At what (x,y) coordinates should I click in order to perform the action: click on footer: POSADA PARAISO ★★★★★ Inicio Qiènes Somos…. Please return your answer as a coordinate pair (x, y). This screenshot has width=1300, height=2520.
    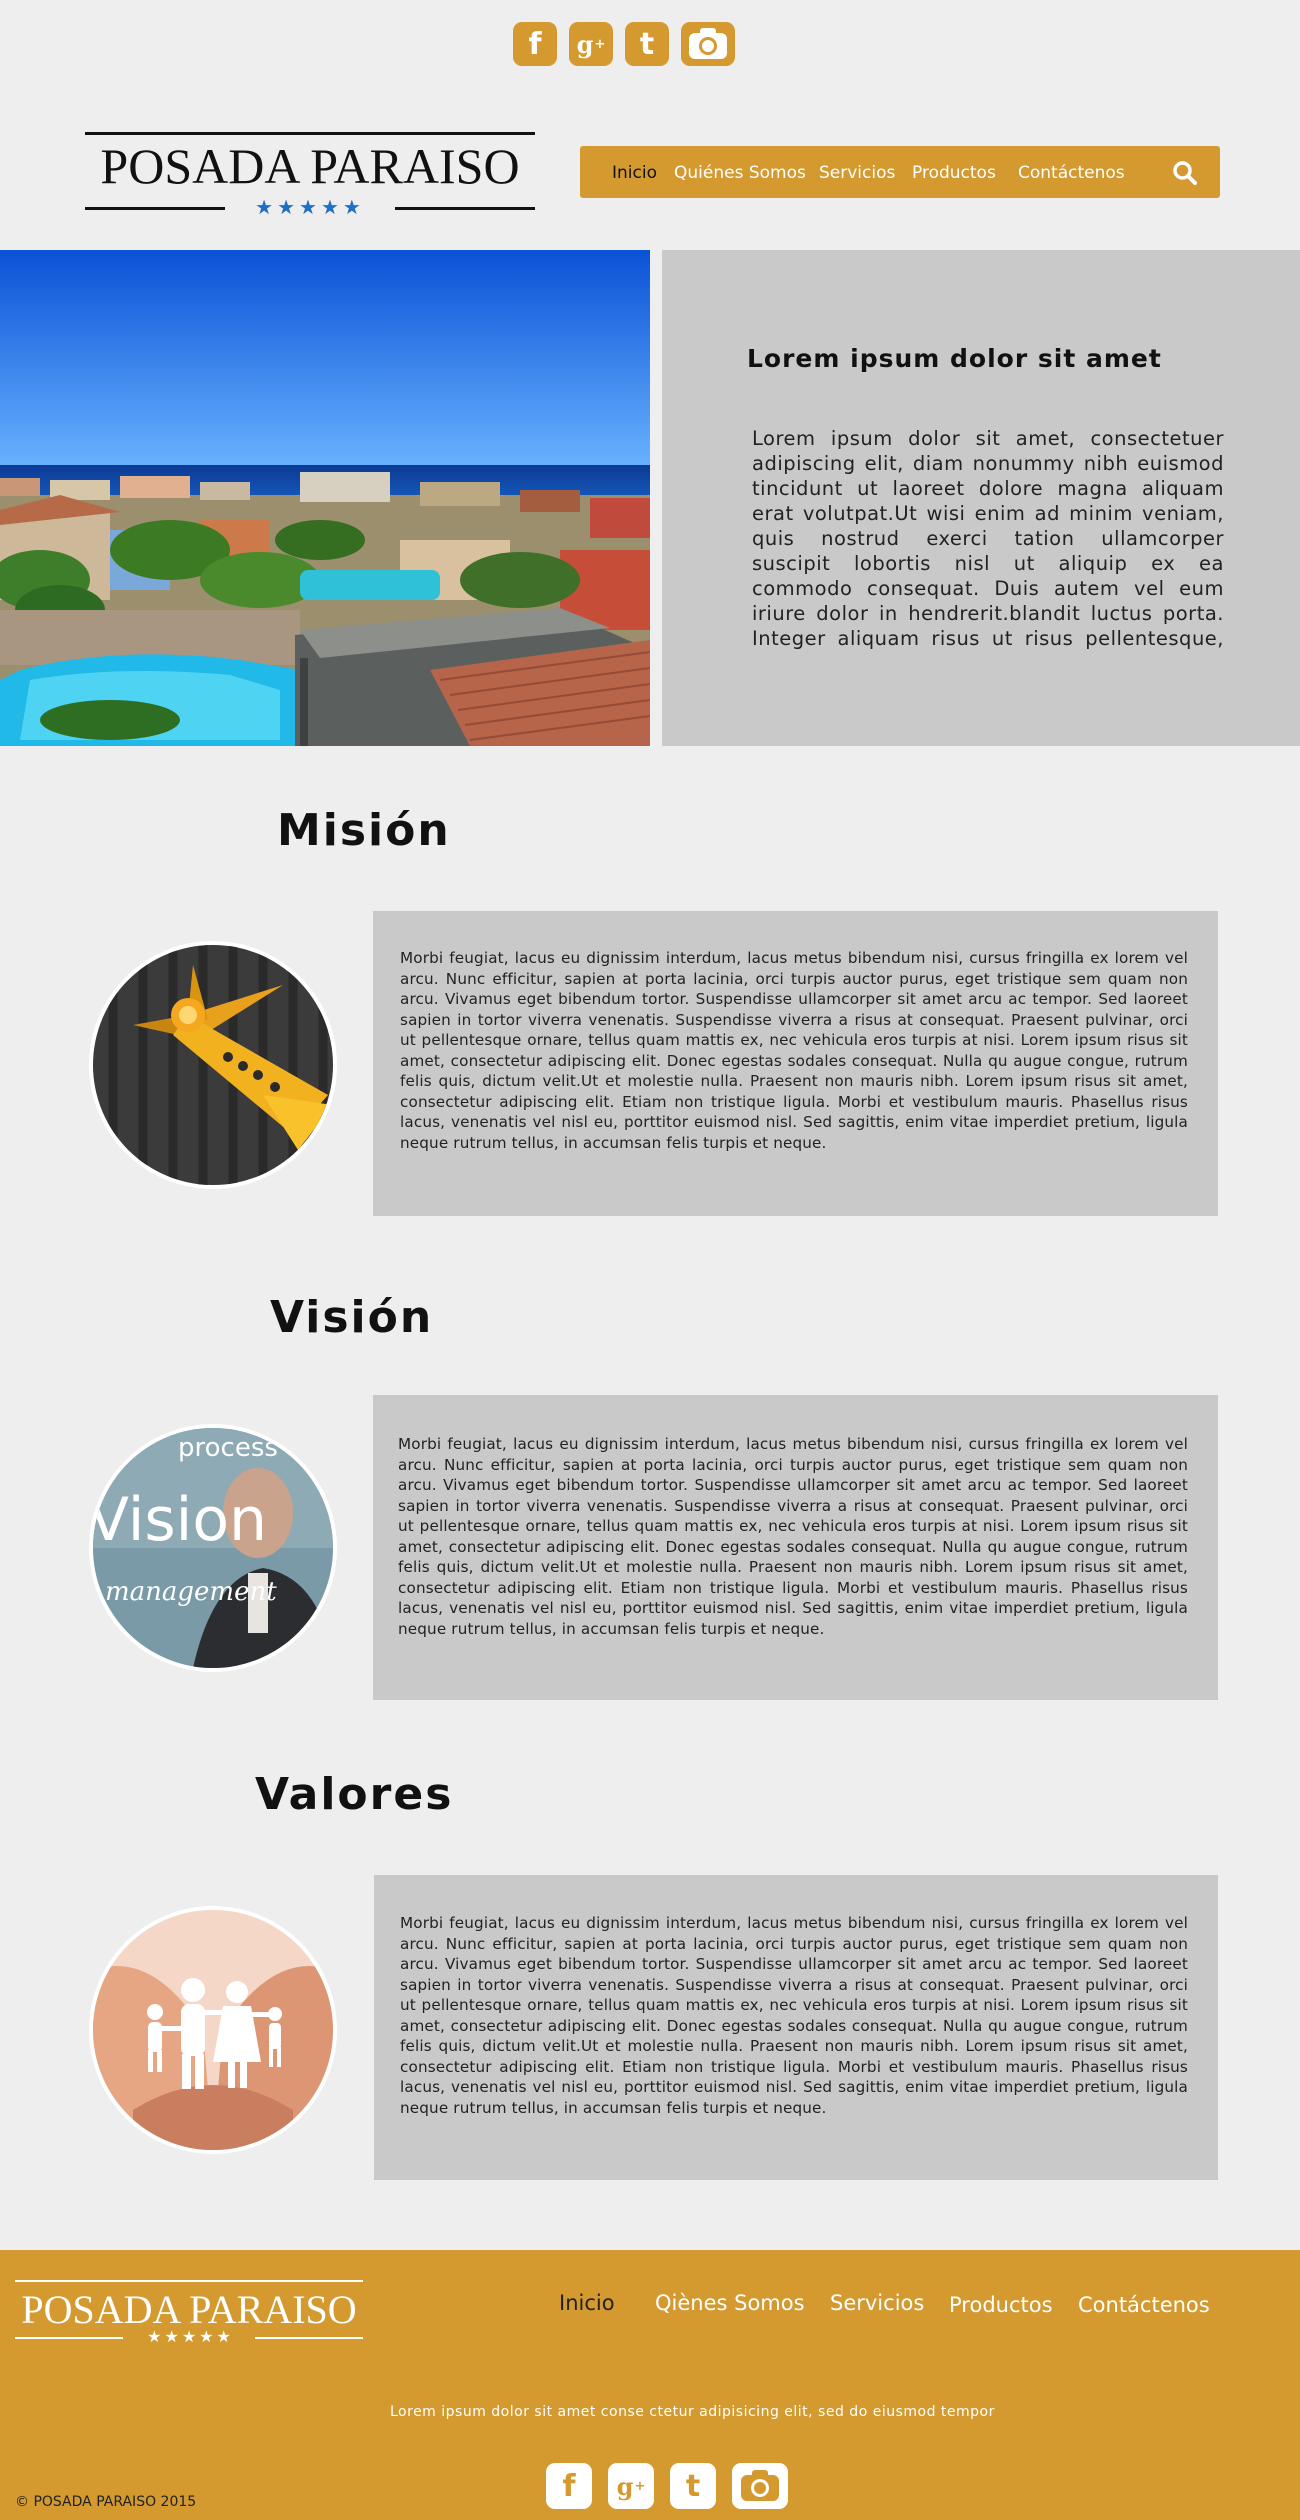
    Looking at the image, I should click on (650, 2385).